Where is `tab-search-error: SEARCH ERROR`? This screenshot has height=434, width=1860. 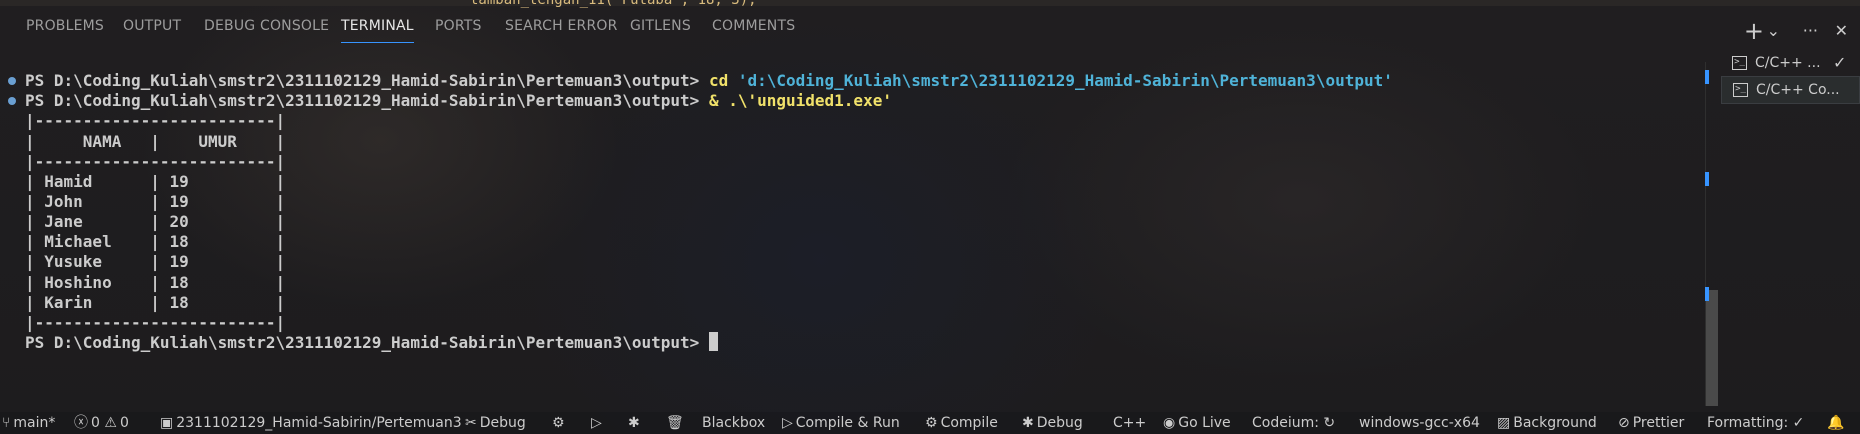 tab-search-error: SEARCH ERROR is located at coordinates (561, 26).